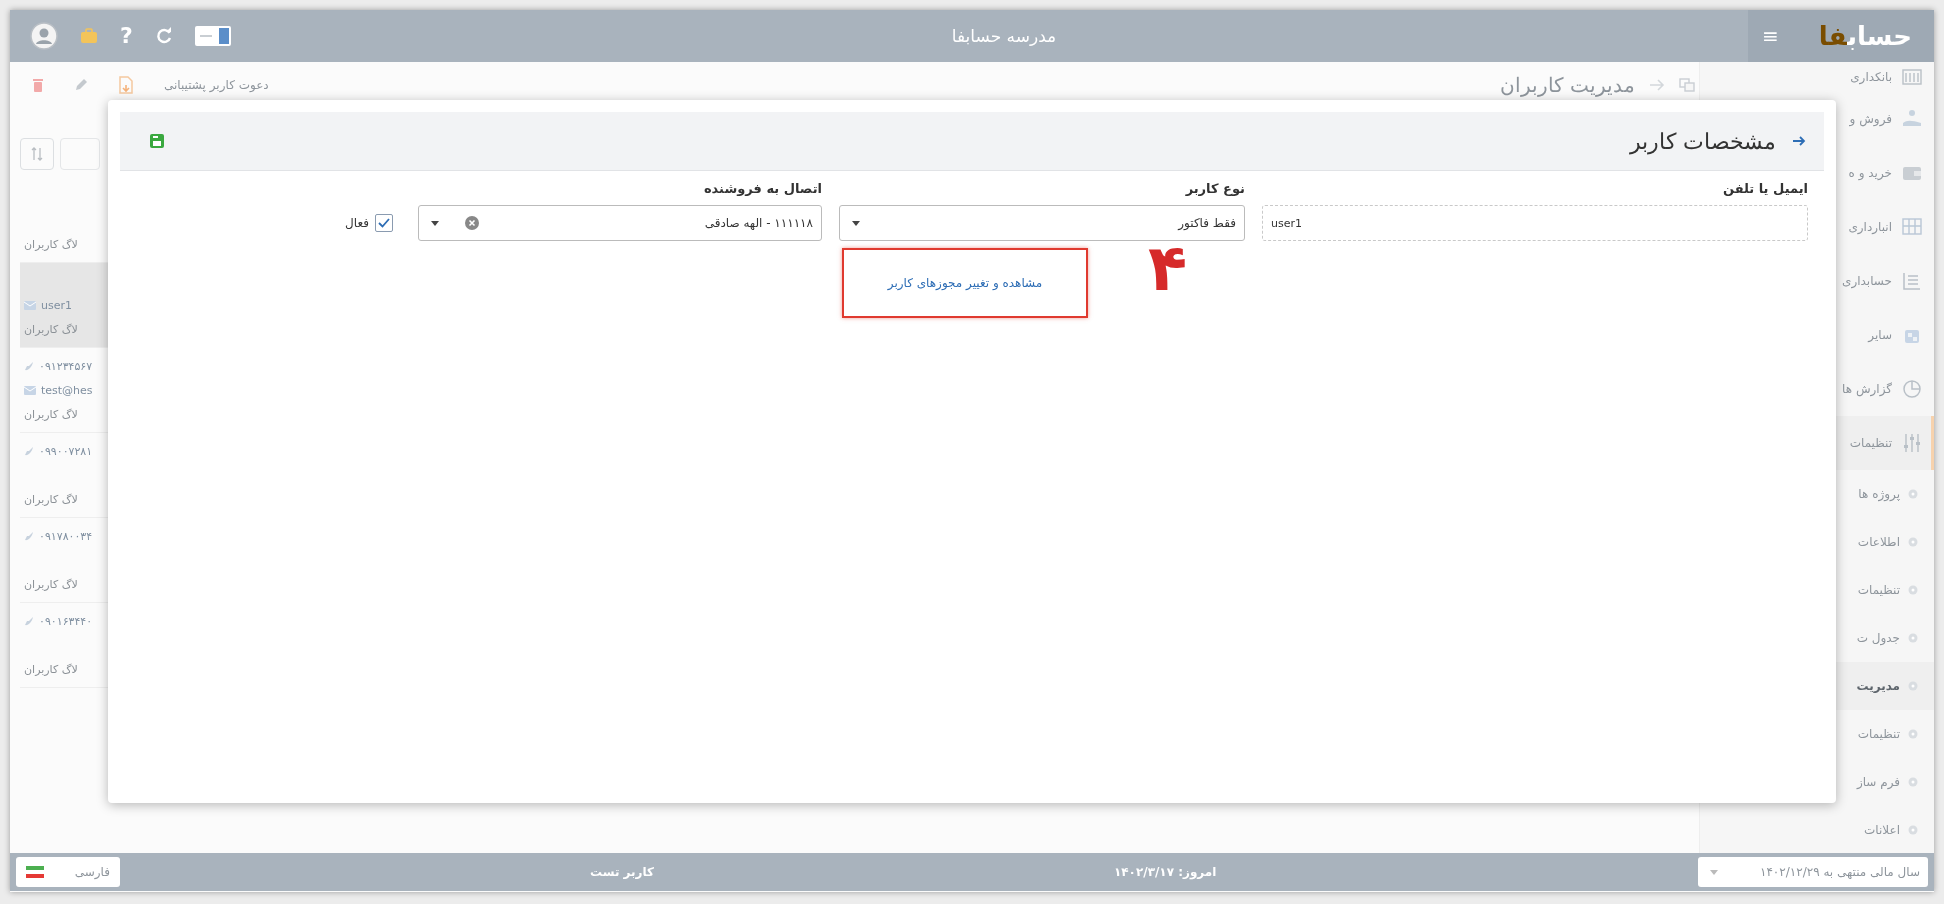 The width and height of the screenshot is (1944, 904). What do you see at coordinates (66, 451) in the screenshot?
I see `phone-number: ۰۹۹۰۰۷۲۸۱` at bounding box center [66, 451].